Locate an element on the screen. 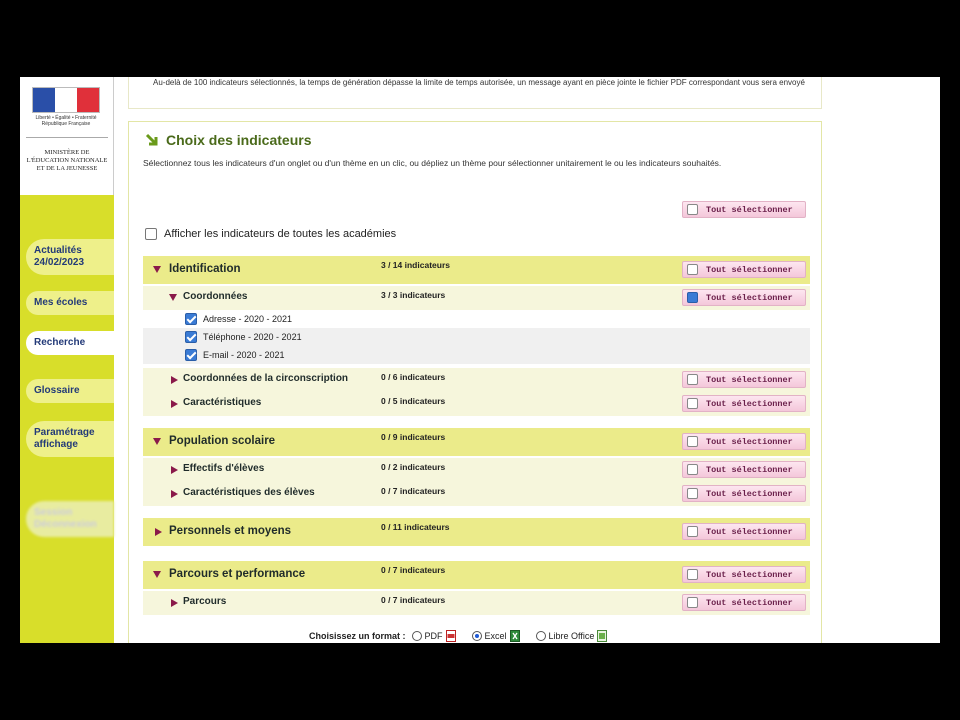  format-option-excel: Excel is located at coordinates (495, 636).